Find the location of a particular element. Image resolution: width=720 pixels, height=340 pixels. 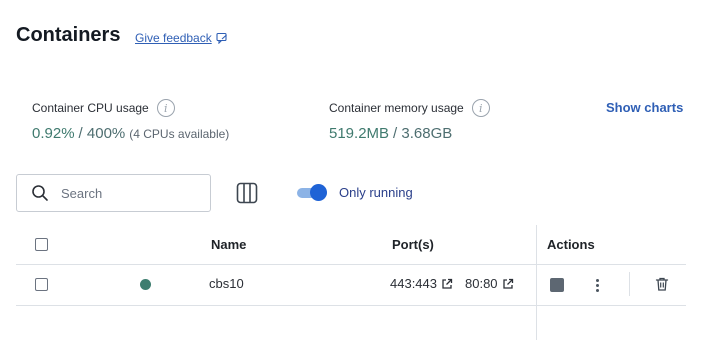

memory-usage-label: Container memory usage is located at coordinates (396, 108).